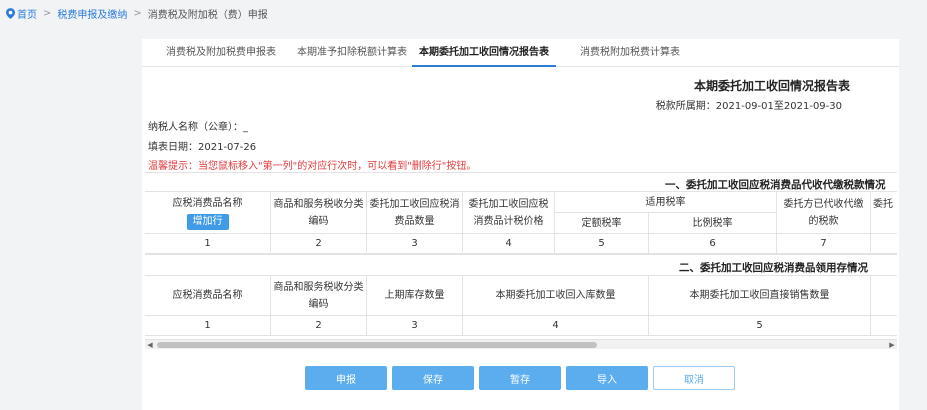 This screenshot has width=927, height=410. I want to click on scroll-right-arrow-icon: ▶, so click(892, 345).